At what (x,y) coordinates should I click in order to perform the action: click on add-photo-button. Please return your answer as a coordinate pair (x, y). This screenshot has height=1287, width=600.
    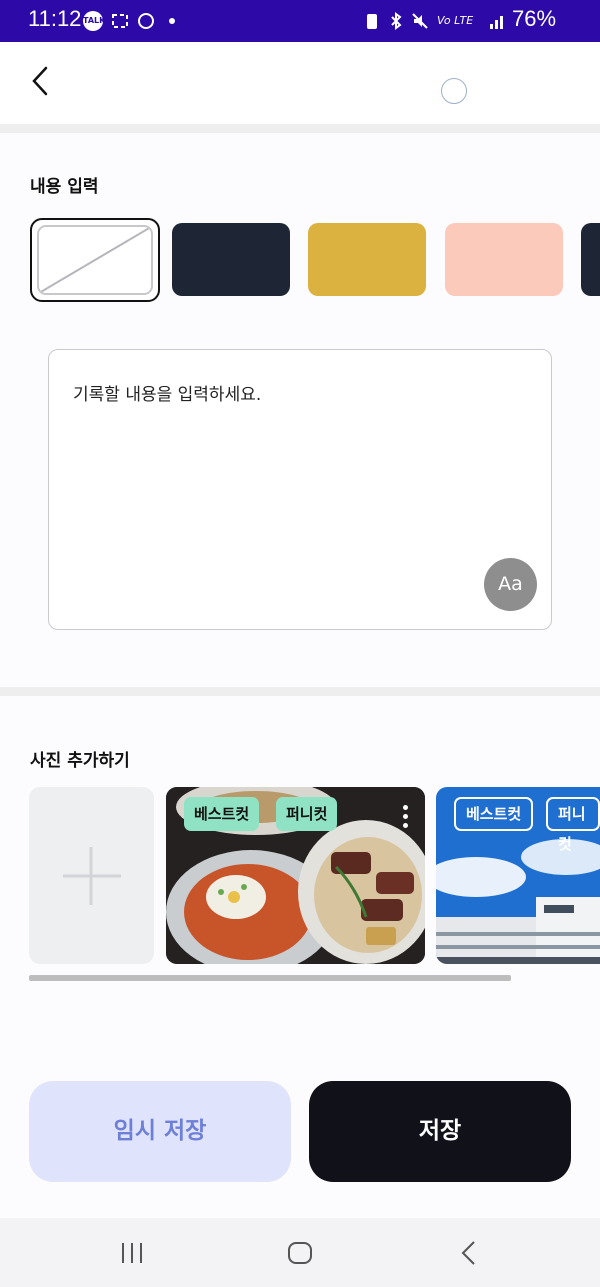
    Looking at the image, I should click on (91, 875).